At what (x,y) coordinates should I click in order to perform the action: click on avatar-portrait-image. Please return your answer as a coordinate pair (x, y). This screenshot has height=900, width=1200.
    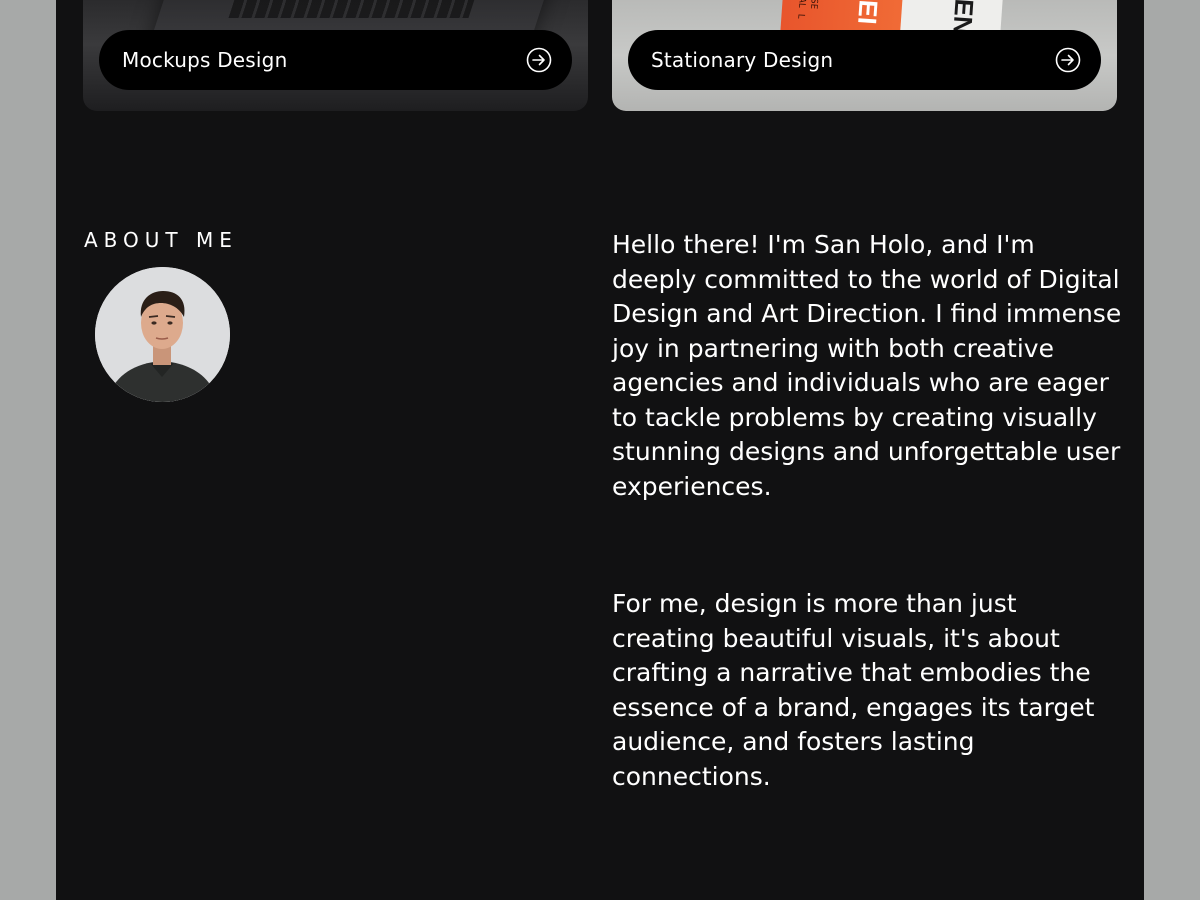
    Looking at the image, I should click on (162, 334).